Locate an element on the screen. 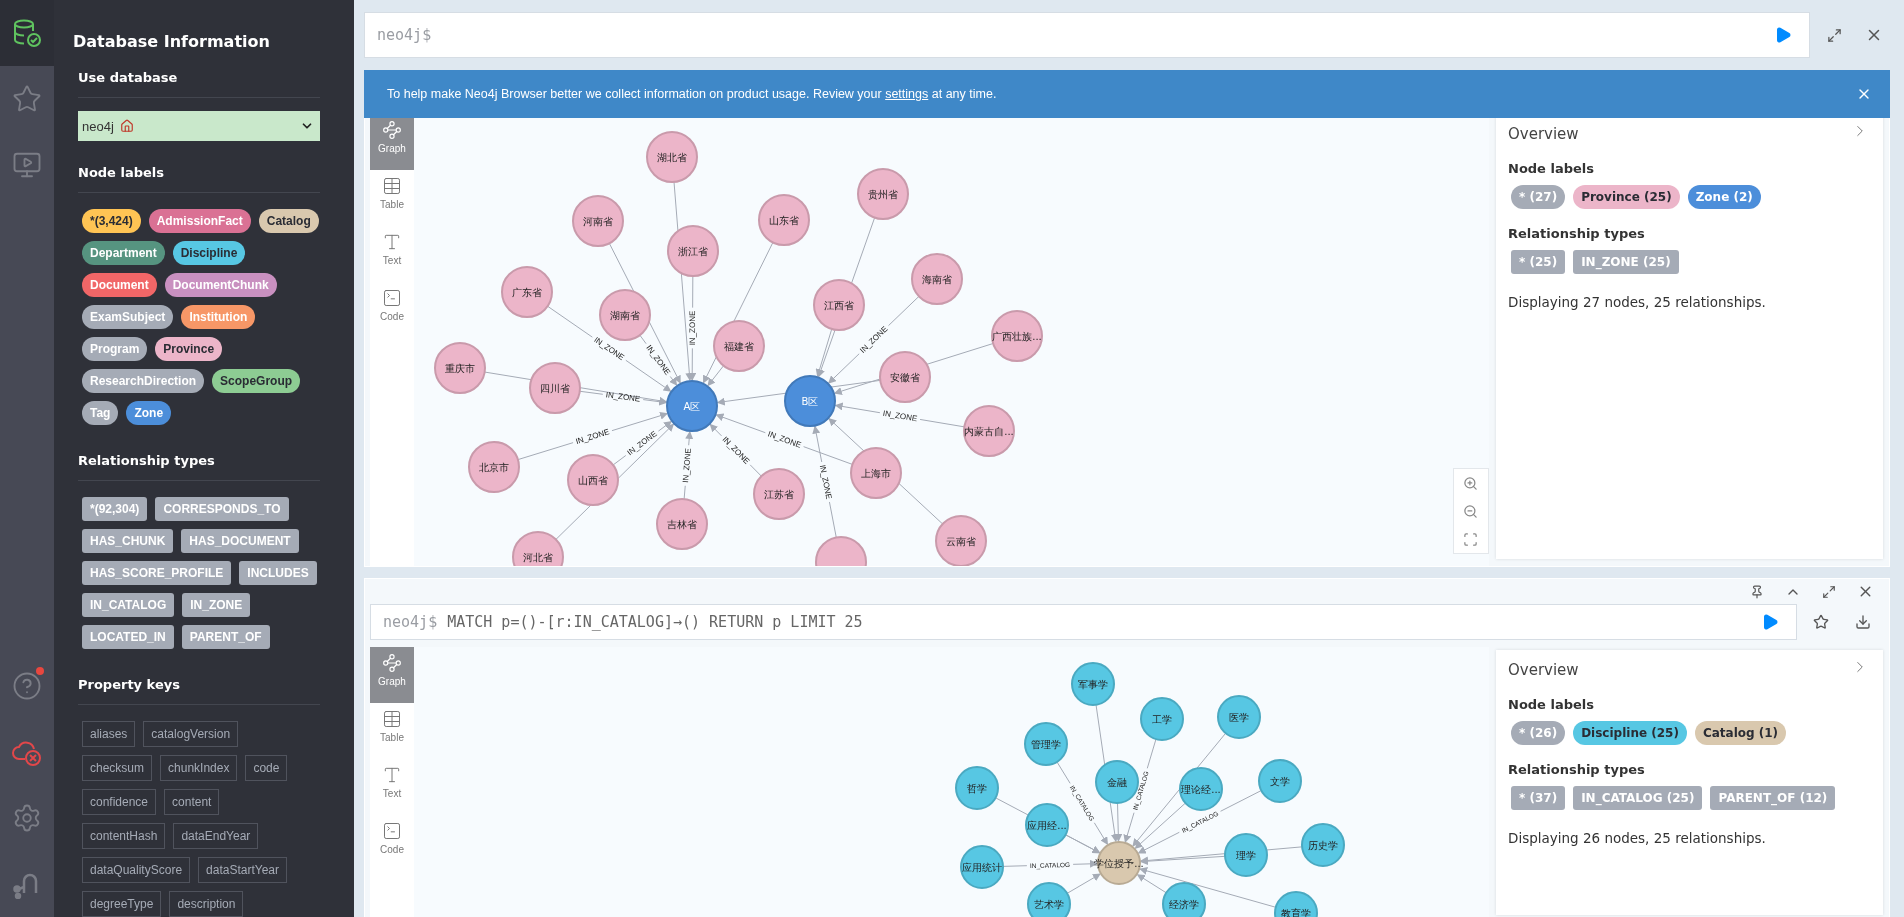  node-label-chip: Catalog (1) is located at coordinates (1740, 733).